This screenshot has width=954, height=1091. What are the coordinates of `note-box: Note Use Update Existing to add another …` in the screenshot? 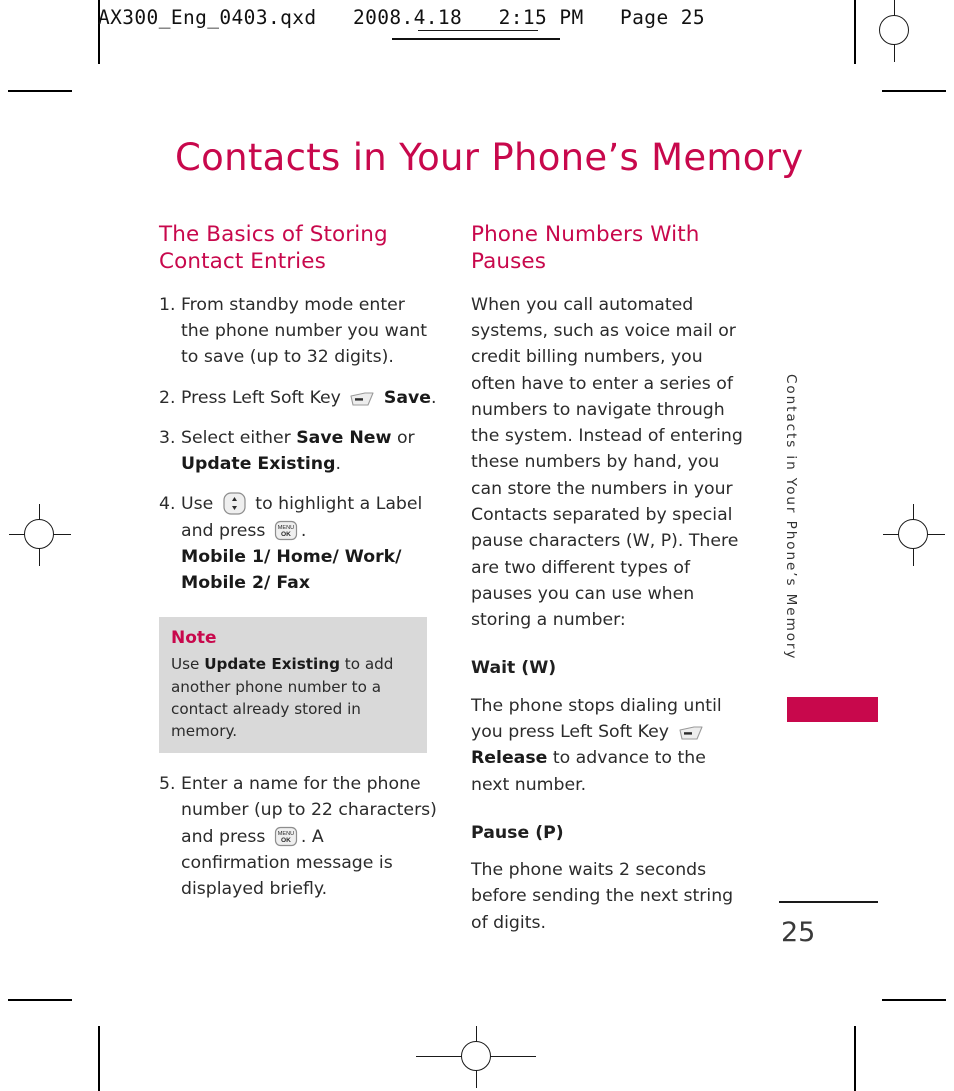 It's located at (293, 685).